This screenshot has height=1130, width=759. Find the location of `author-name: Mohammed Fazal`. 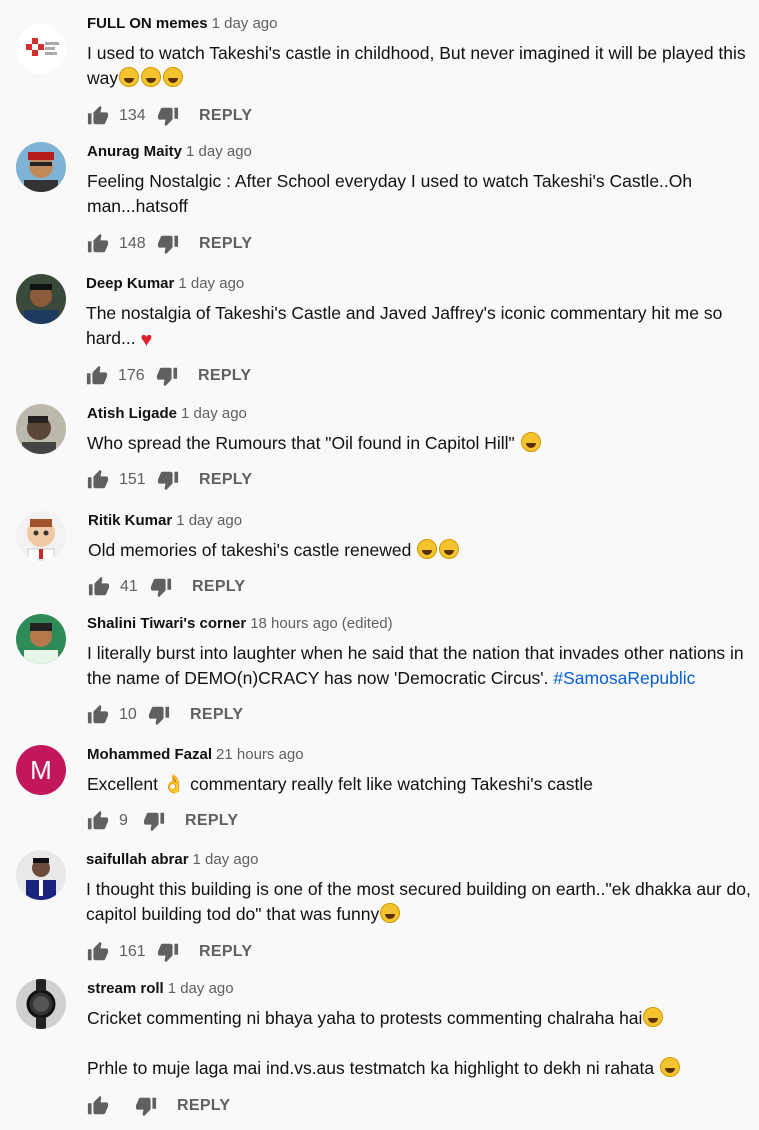

author-name: Mohammed Fazal is located at coordinates (149, 754).